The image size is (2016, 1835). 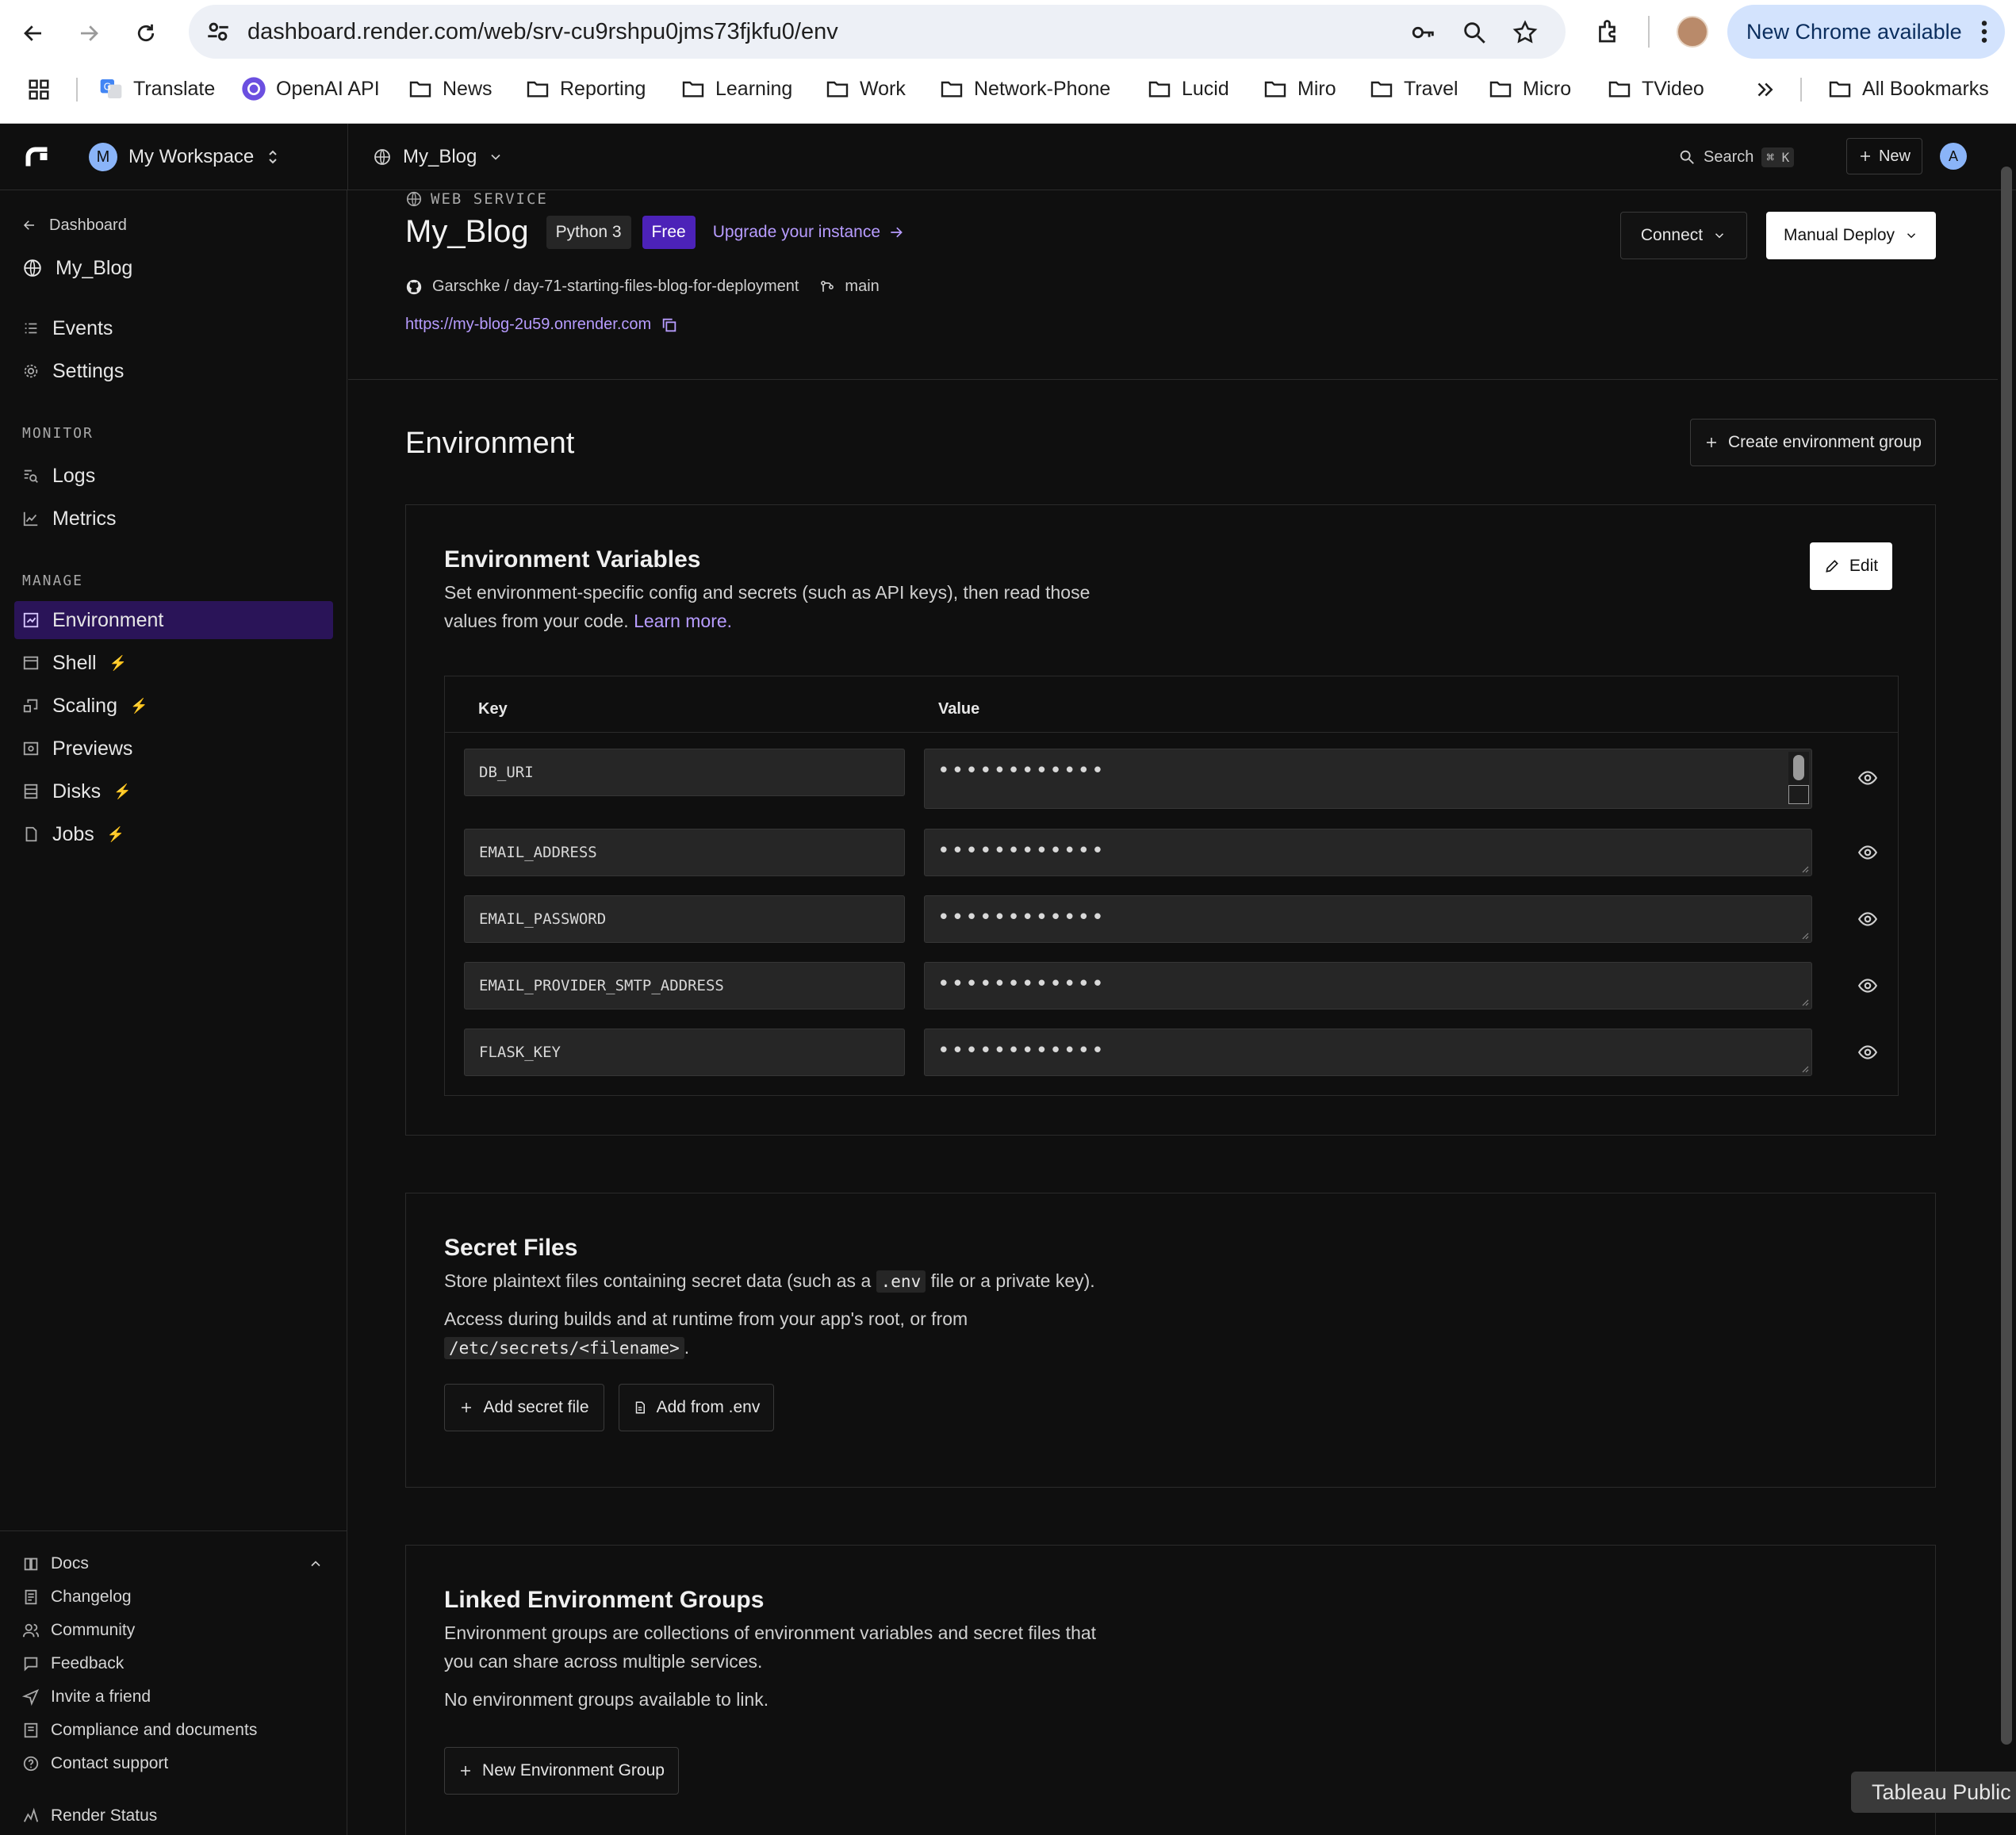 I want to click on site-settings-icon, so click(x=218, y=31).